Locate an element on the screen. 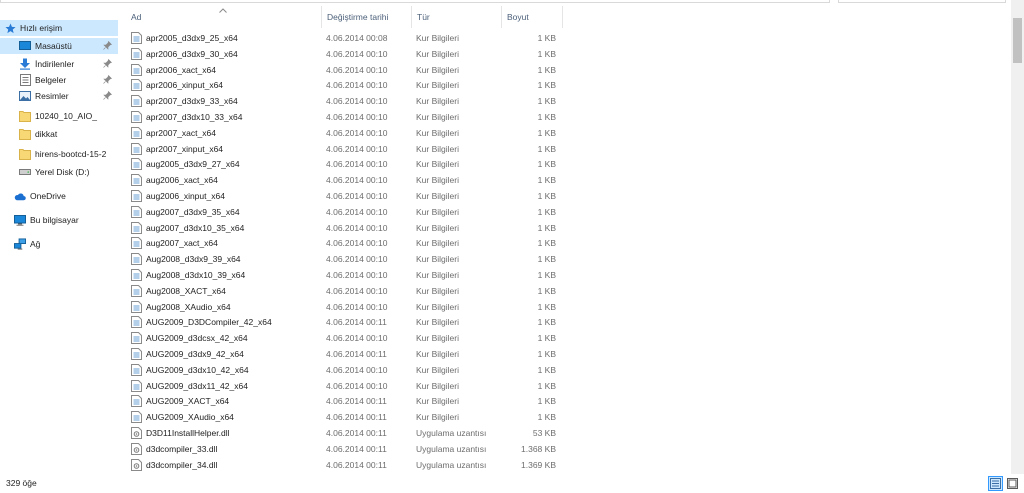 The image size is (1024, 493). large-icons-view-button is located at coordinates (1012, 483).